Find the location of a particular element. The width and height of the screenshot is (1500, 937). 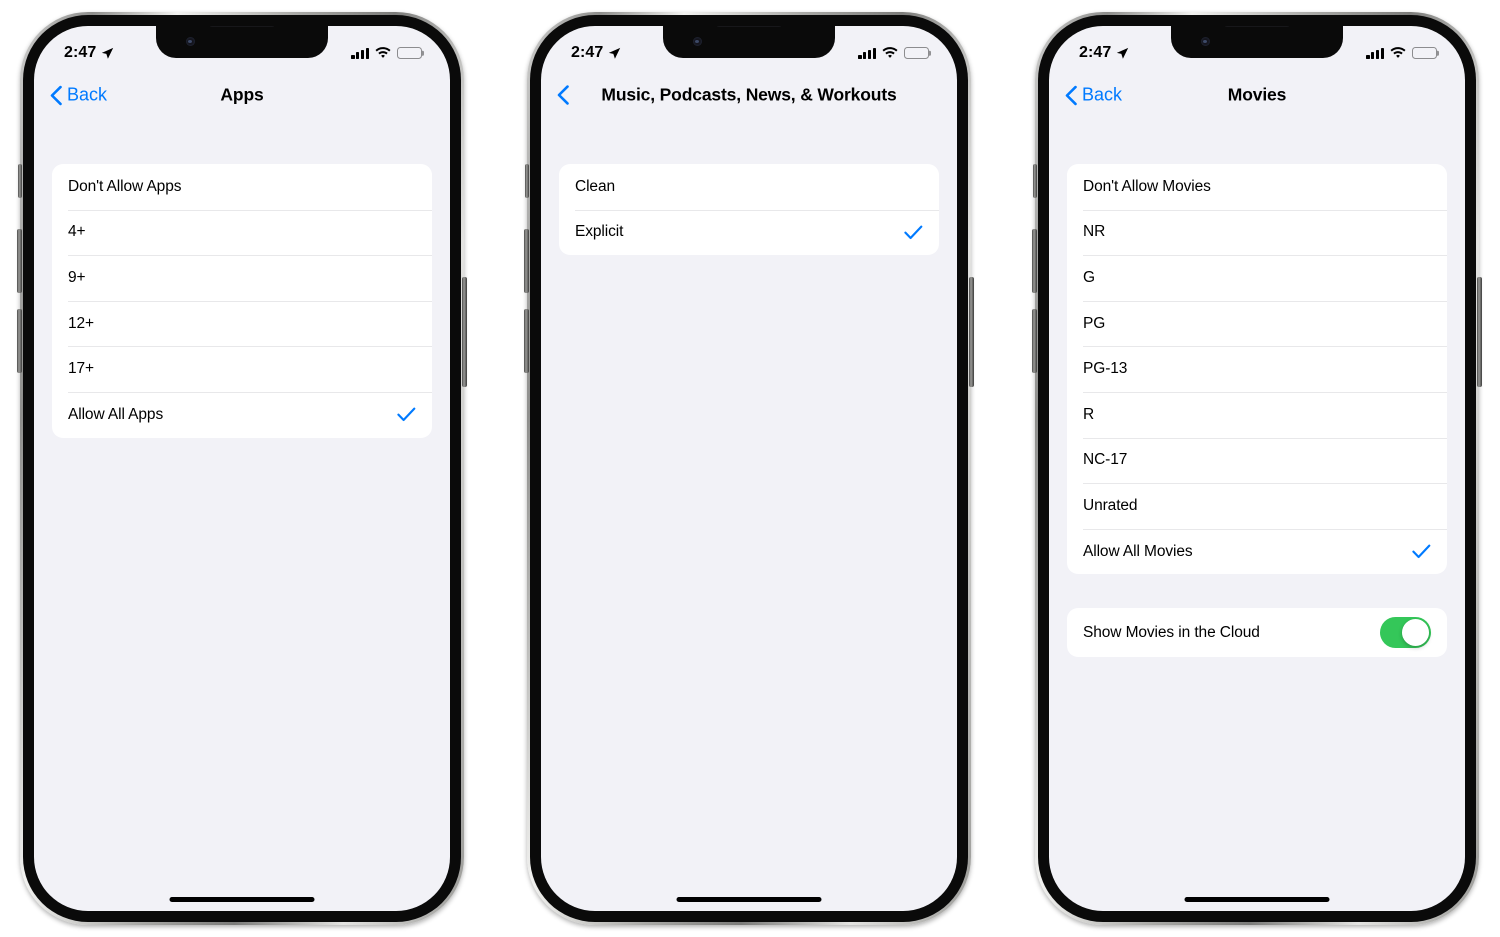

list-item-label: Unrated is located at coordinates (1110, 505).